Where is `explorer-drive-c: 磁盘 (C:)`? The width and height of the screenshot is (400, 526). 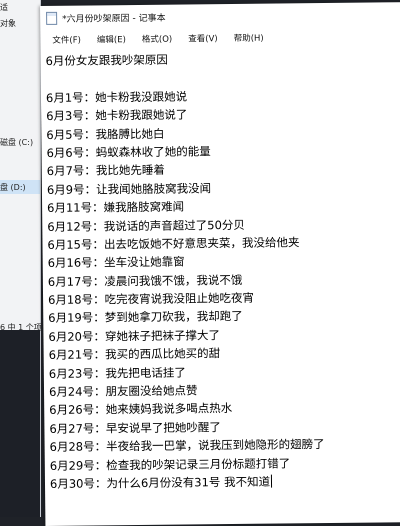 explorer-drive-c: 磁盘 (C:) is located at coordinates (16, 142).